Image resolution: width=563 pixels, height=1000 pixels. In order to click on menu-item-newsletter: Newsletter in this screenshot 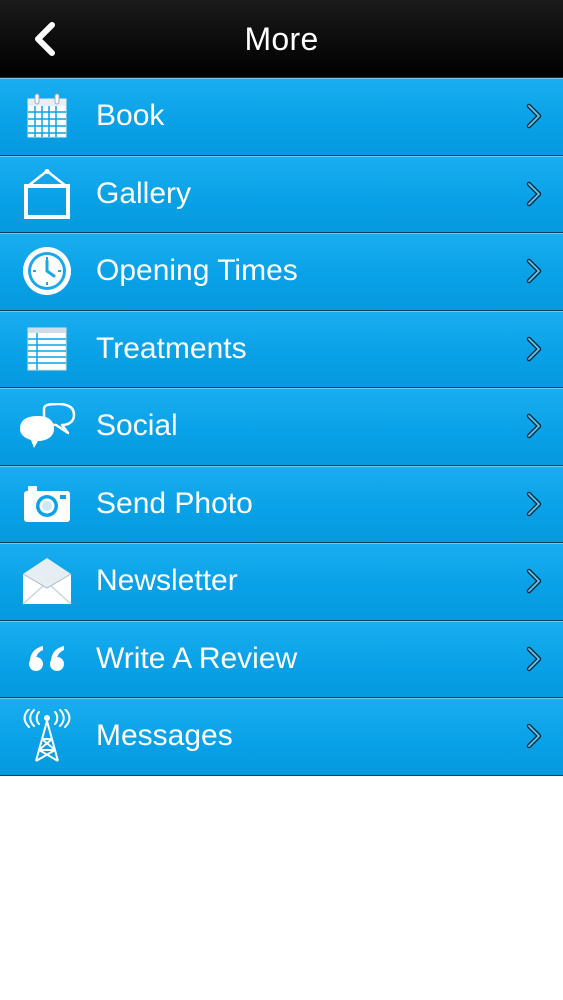, I will do `click(281, 582)`.